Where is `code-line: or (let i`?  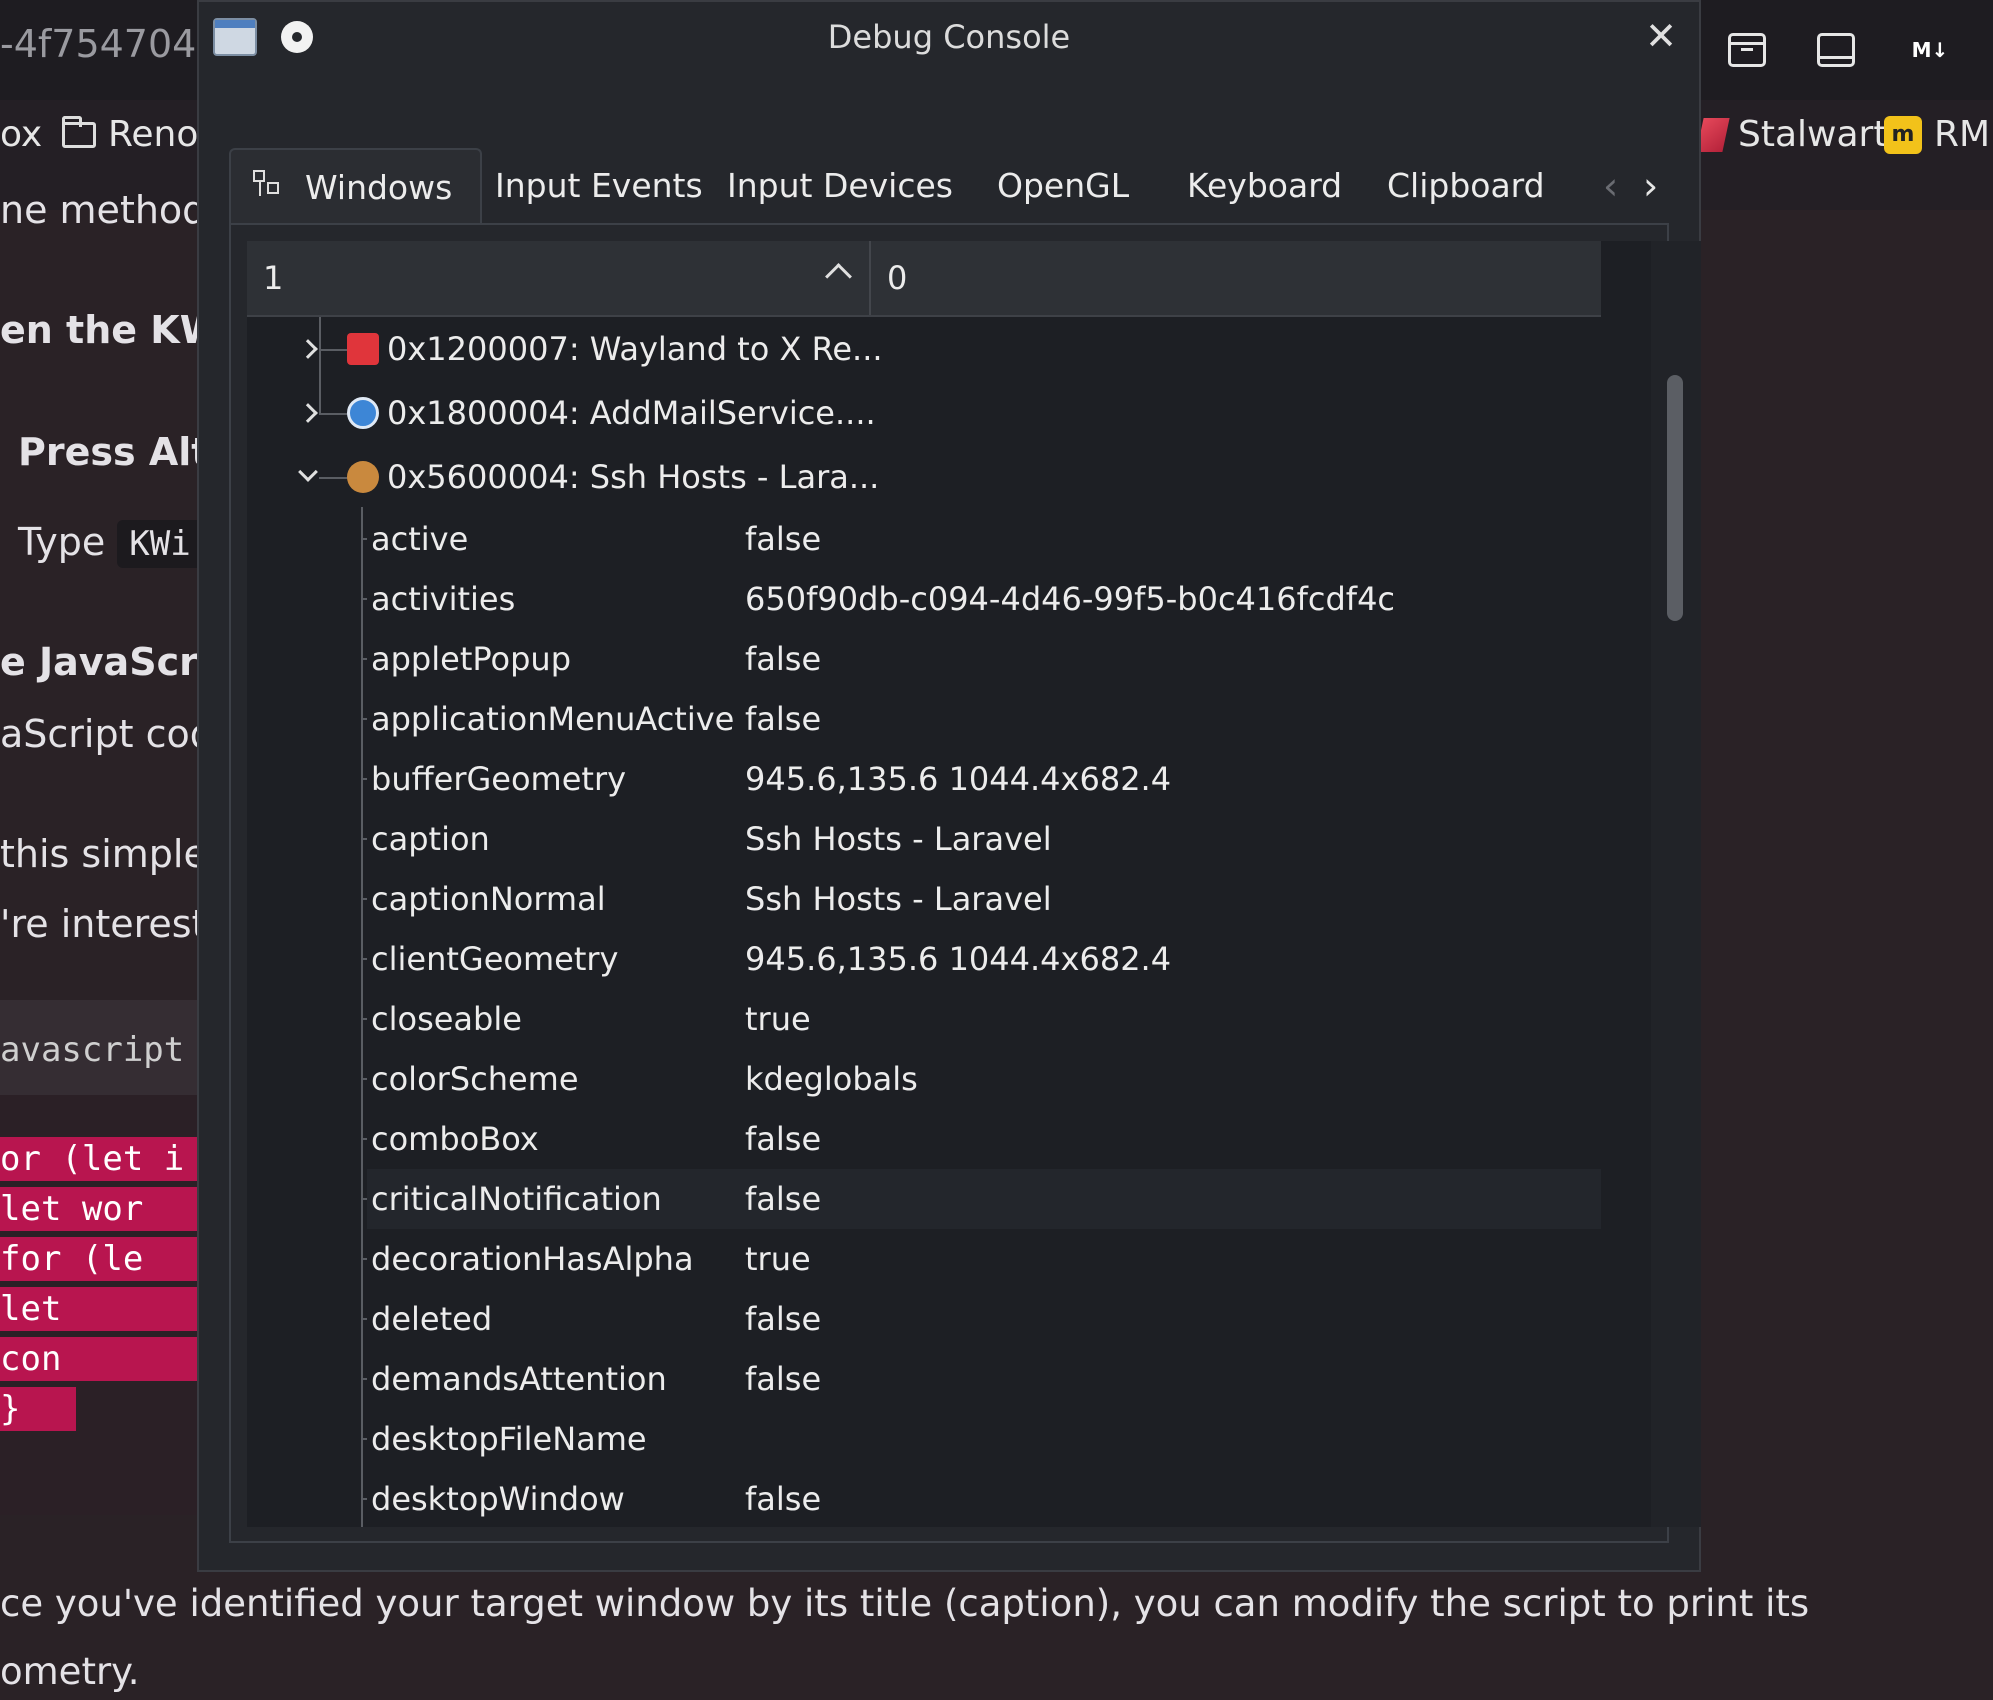
code-line: or (let i is located at coordinates (100, 1159).